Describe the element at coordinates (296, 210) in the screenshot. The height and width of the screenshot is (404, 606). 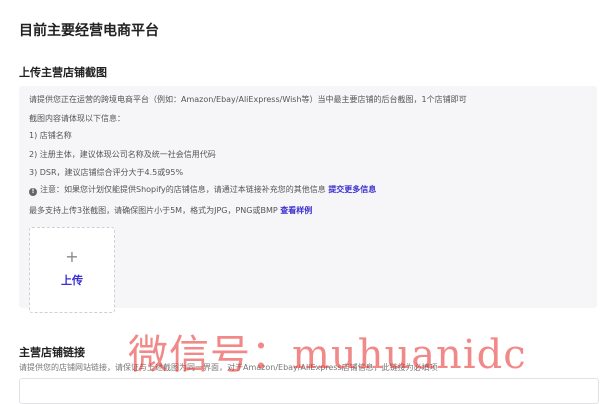
I see `view-sample-link: 查看样例` at that location.